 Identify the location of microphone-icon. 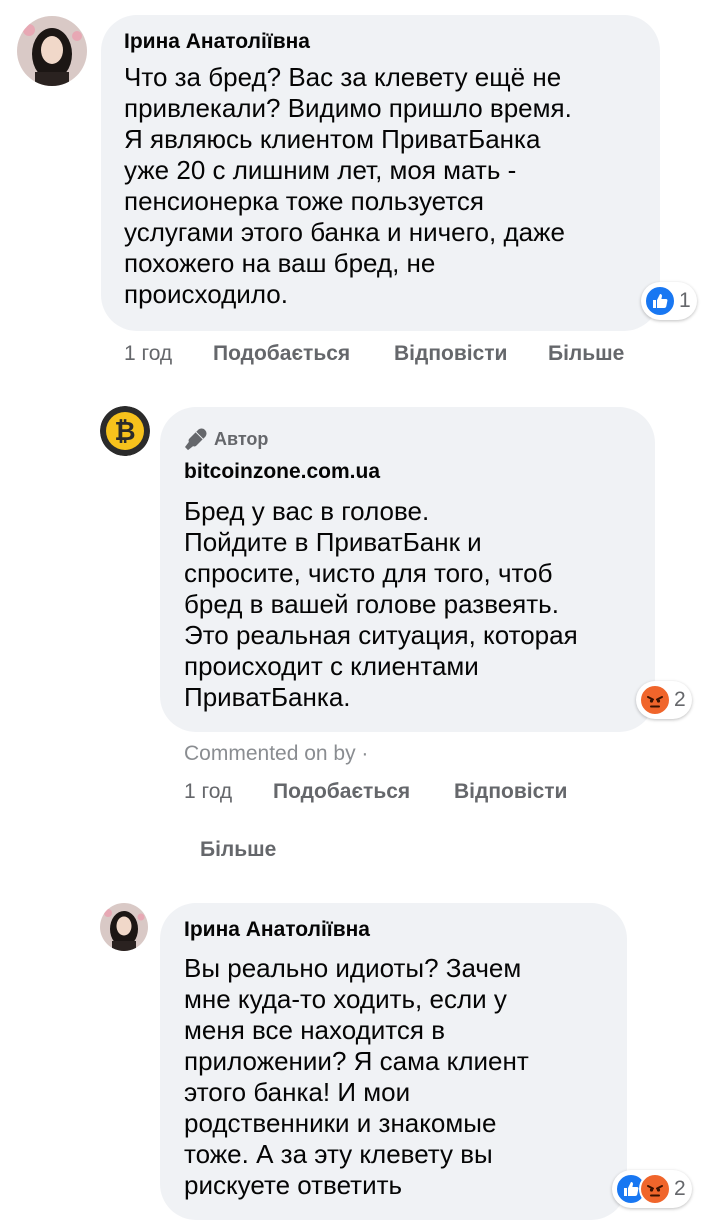
(196, 439).